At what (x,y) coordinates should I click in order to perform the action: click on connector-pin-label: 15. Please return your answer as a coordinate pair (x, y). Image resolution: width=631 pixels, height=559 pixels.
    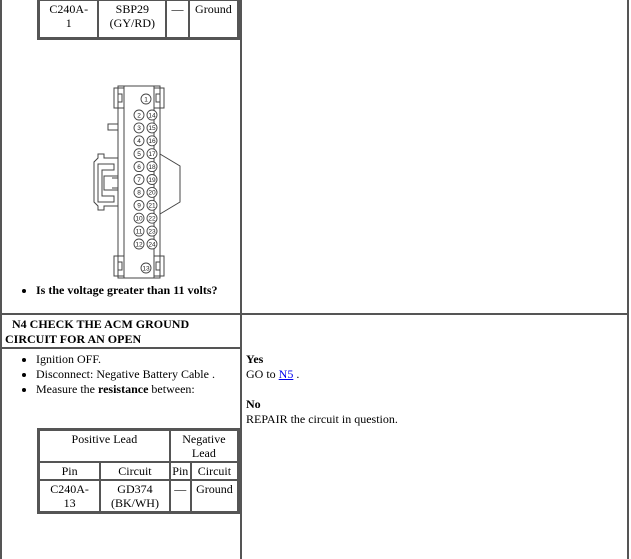
    Looking at the image, I should click on (152, 128).